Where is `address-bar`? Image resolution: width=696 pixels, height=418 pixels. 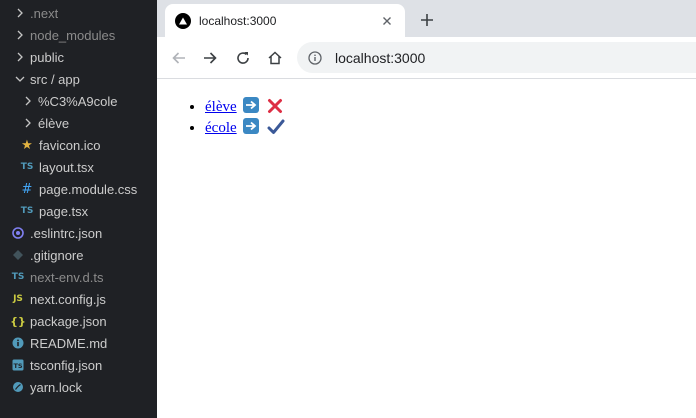
address-bar is located at coordinates (496, 57).